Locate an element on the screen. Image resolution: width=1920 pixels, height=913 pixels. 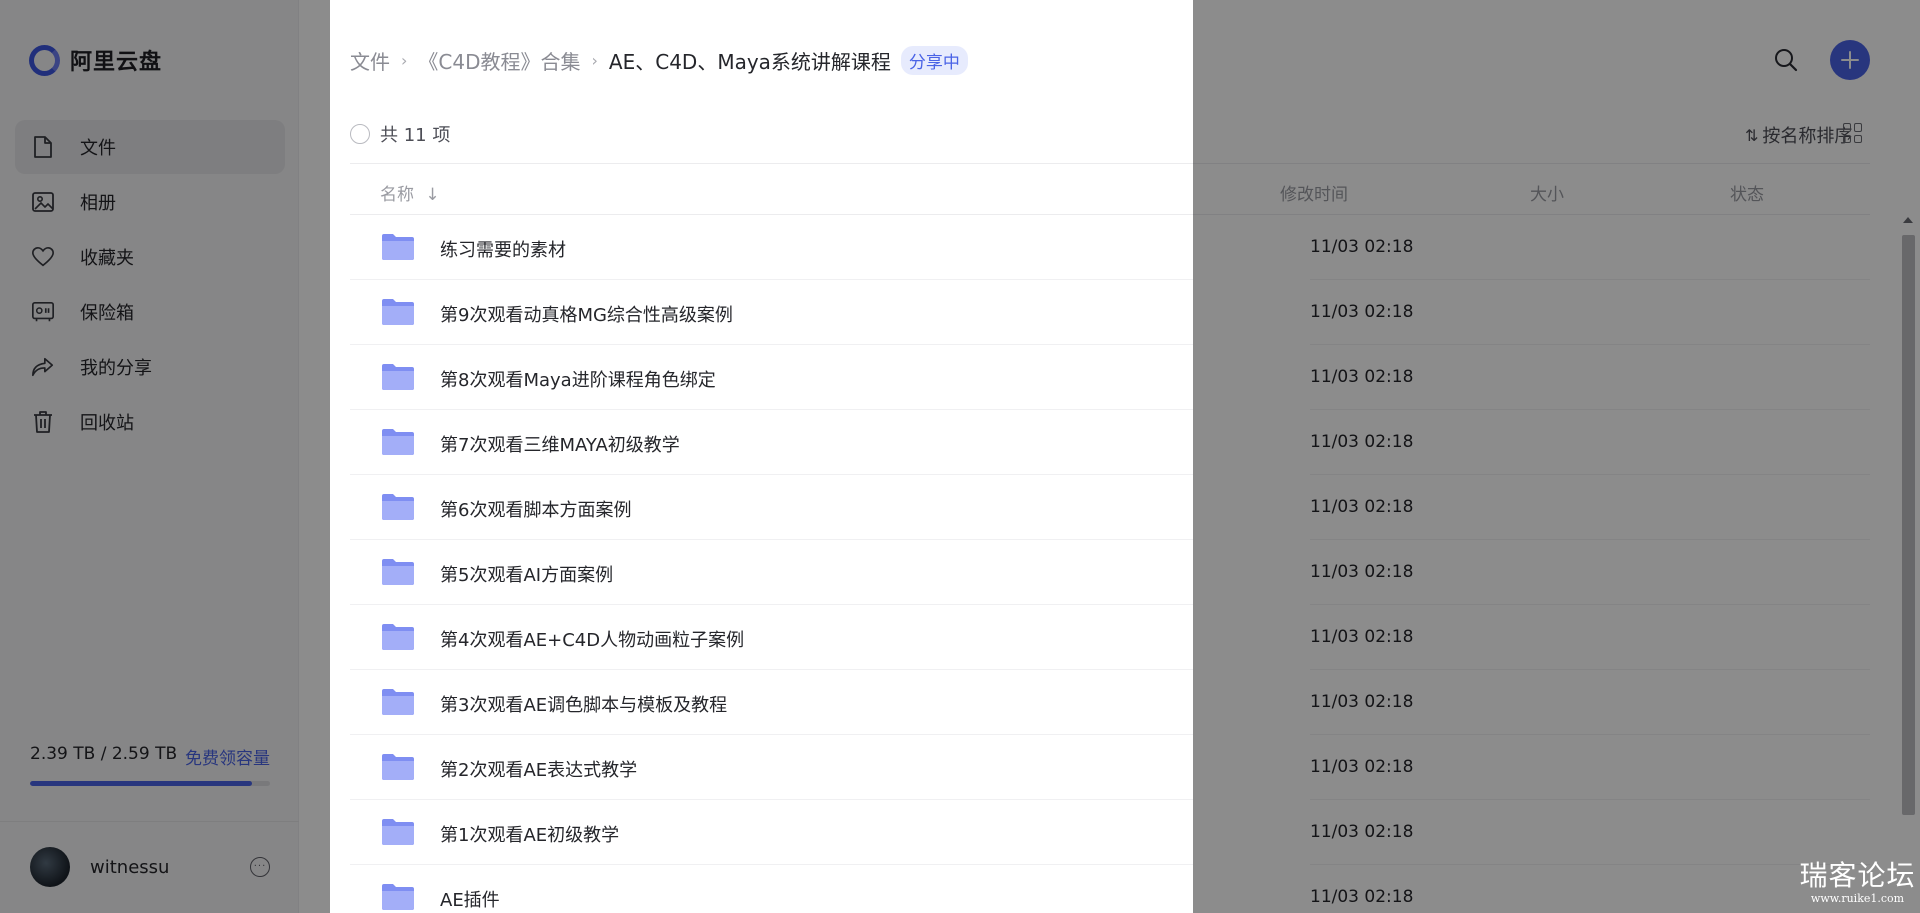
file-name: 第3次观看AE调色脚本与模板及教程 is located at coordinates (584, 705).